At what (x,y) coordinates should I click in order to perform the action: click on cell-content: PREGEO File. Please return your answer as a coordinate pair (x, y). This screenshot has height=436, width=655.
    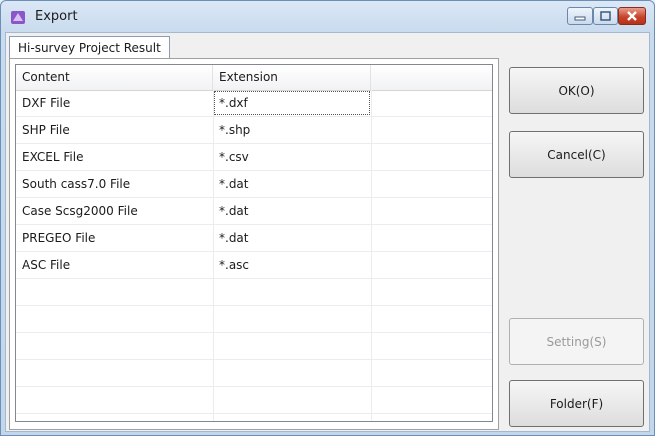
    Looking at the image, I should click on (59, 238).